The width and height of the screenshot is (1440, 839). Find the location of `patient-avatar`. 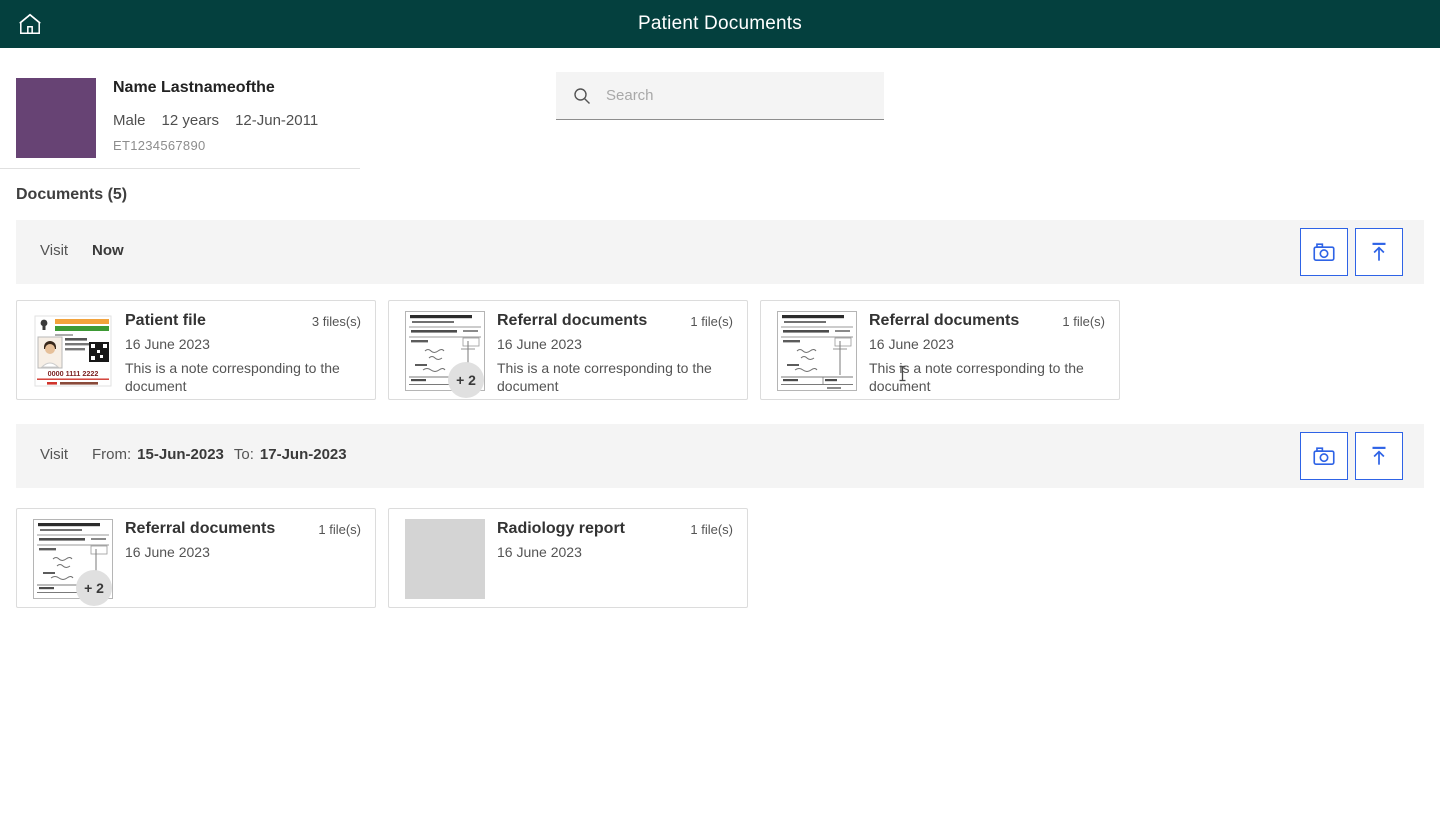

patient-avatar is located at coordinates (56, 118).